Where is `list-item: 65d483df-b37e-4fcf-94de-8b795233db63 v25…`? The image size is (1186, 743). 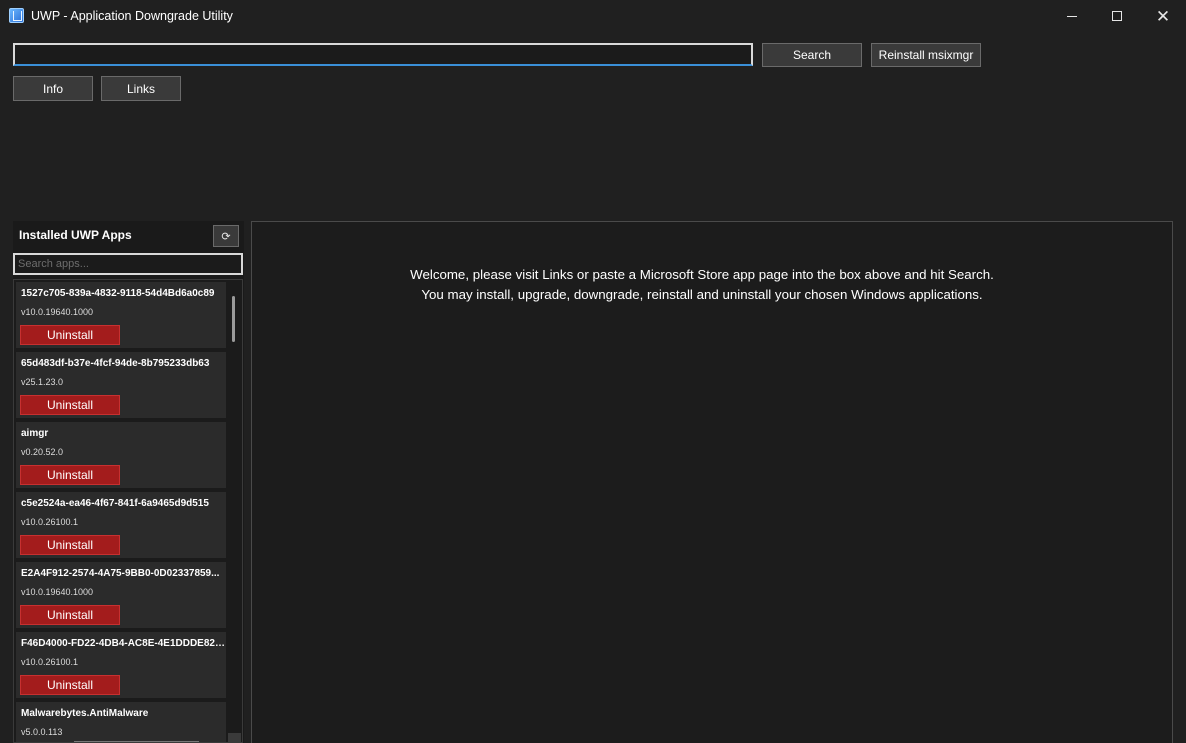 list-item: 65d483df-b37e-4fcf-94de-8b795233db63 v25… is located at coordinates (121, 385).